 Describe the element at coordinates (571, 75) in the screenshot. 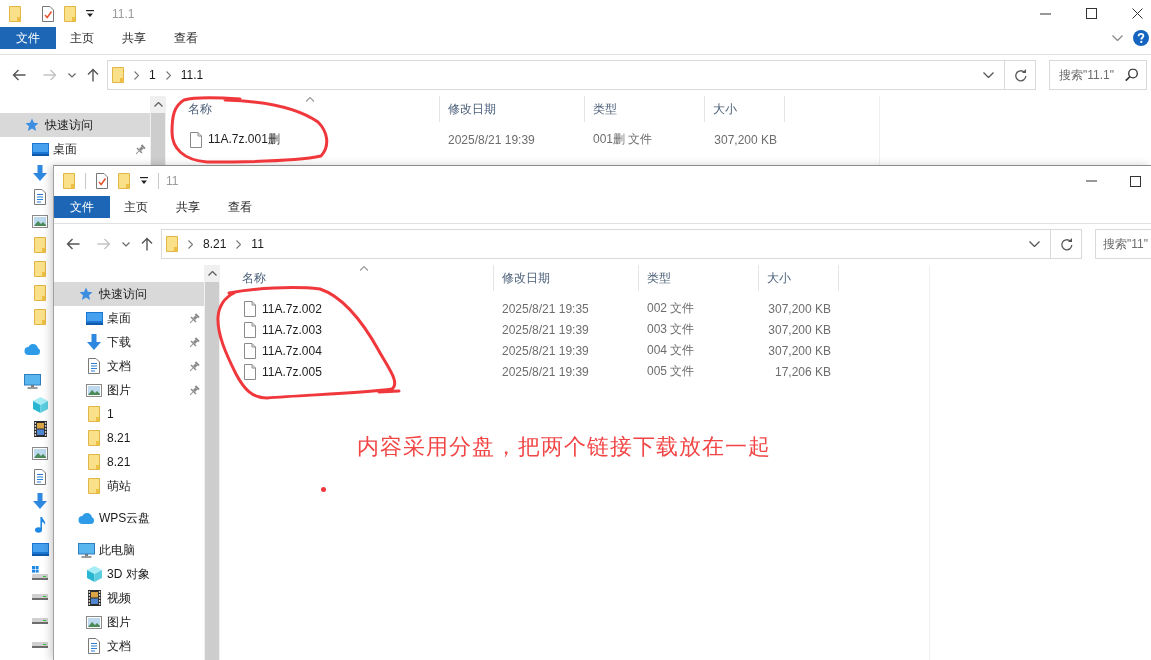

I see `address-bar: 1 11.1` at that location.